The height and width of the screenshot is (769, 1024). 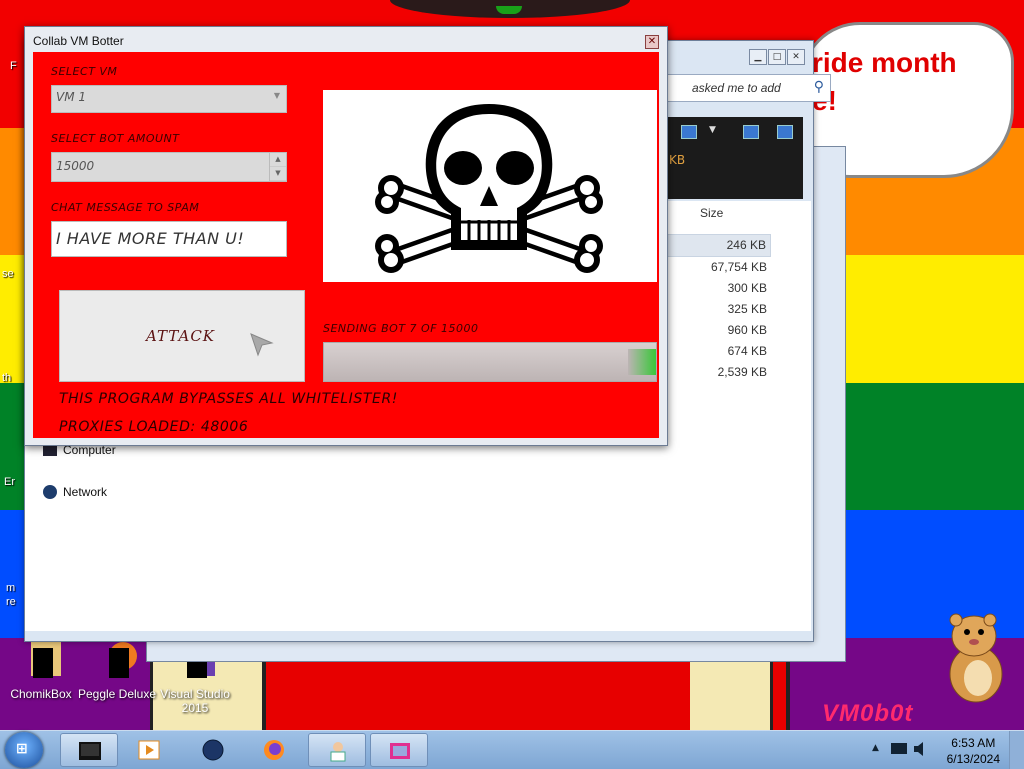 I want to click on terminal-icon, so click(x=90, y=751).